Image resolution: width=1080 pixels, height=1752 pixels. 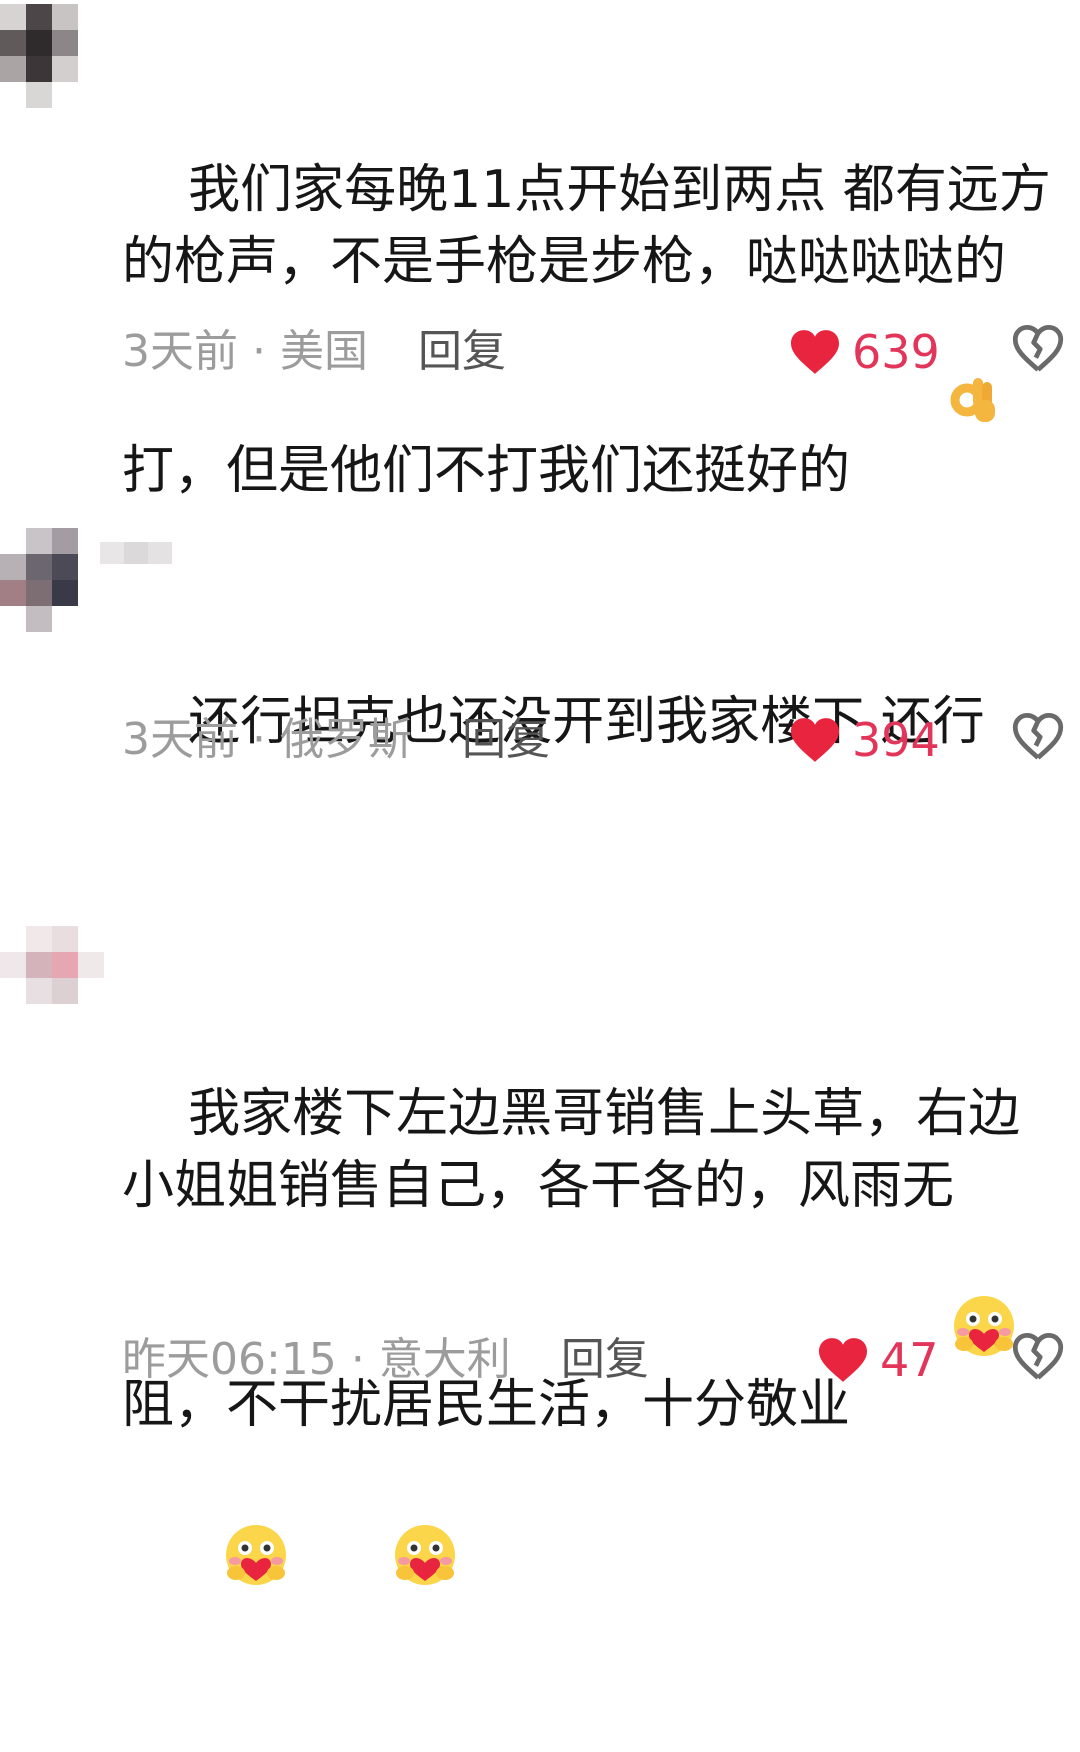 What do you see at coordinates (324, 351) in the screenshot?
I see `comment-location: 美国` at bounding box center [324, 351].